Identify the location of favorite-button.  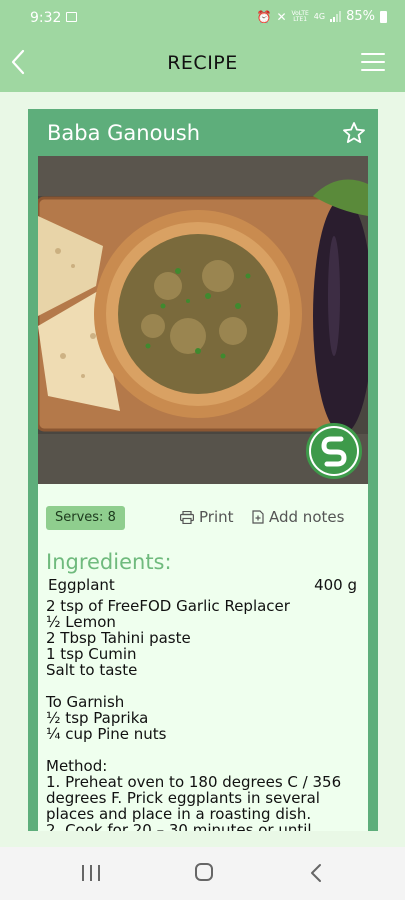
(354, 133).